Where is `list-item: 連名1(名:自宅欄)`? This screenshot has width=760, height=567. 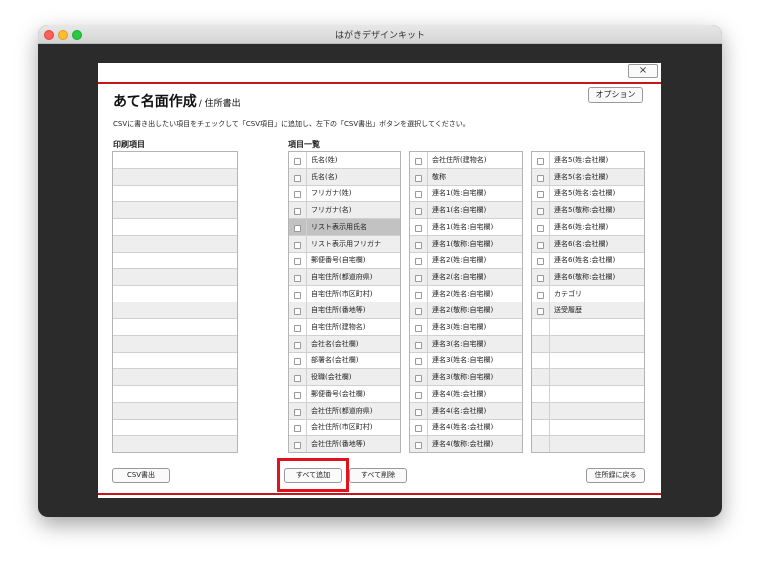 list-item: 連名1(名:自宅欄) is located at coordinates (466, 211).